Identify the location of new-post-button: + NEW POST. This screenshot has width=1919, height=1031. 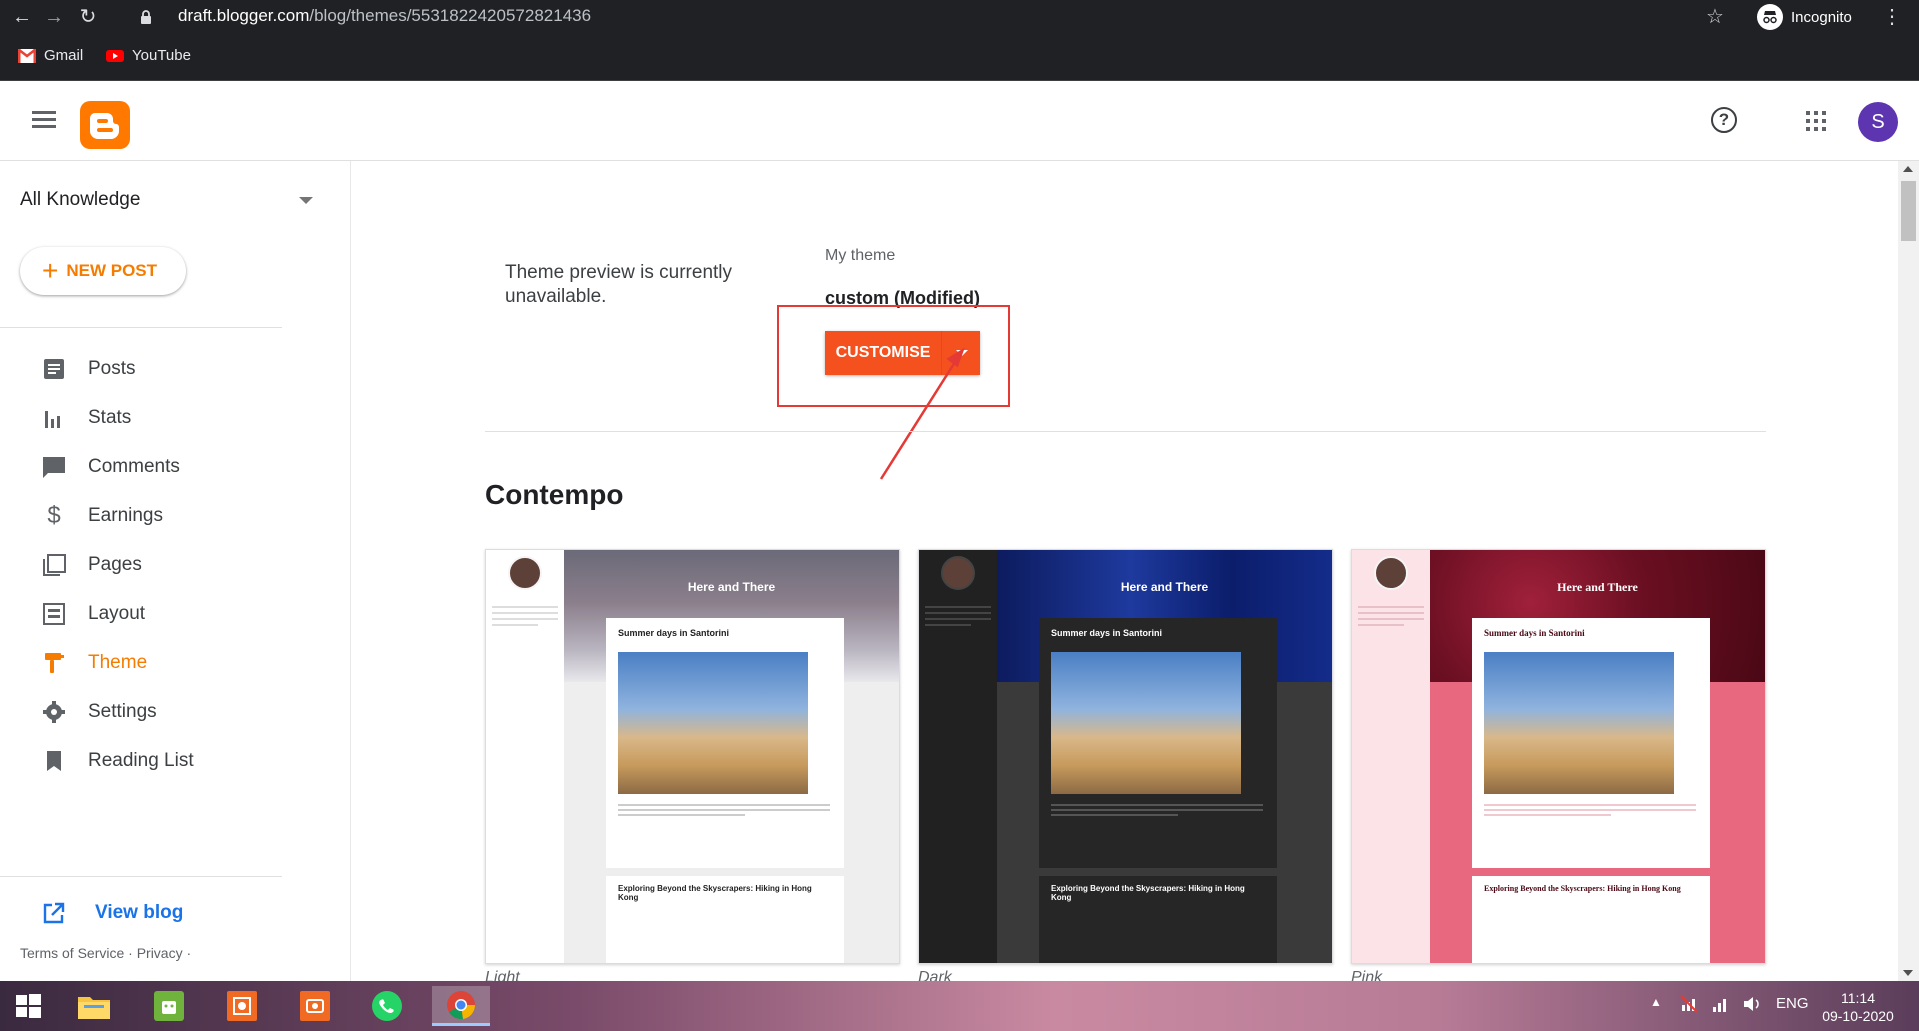
(103, 271).